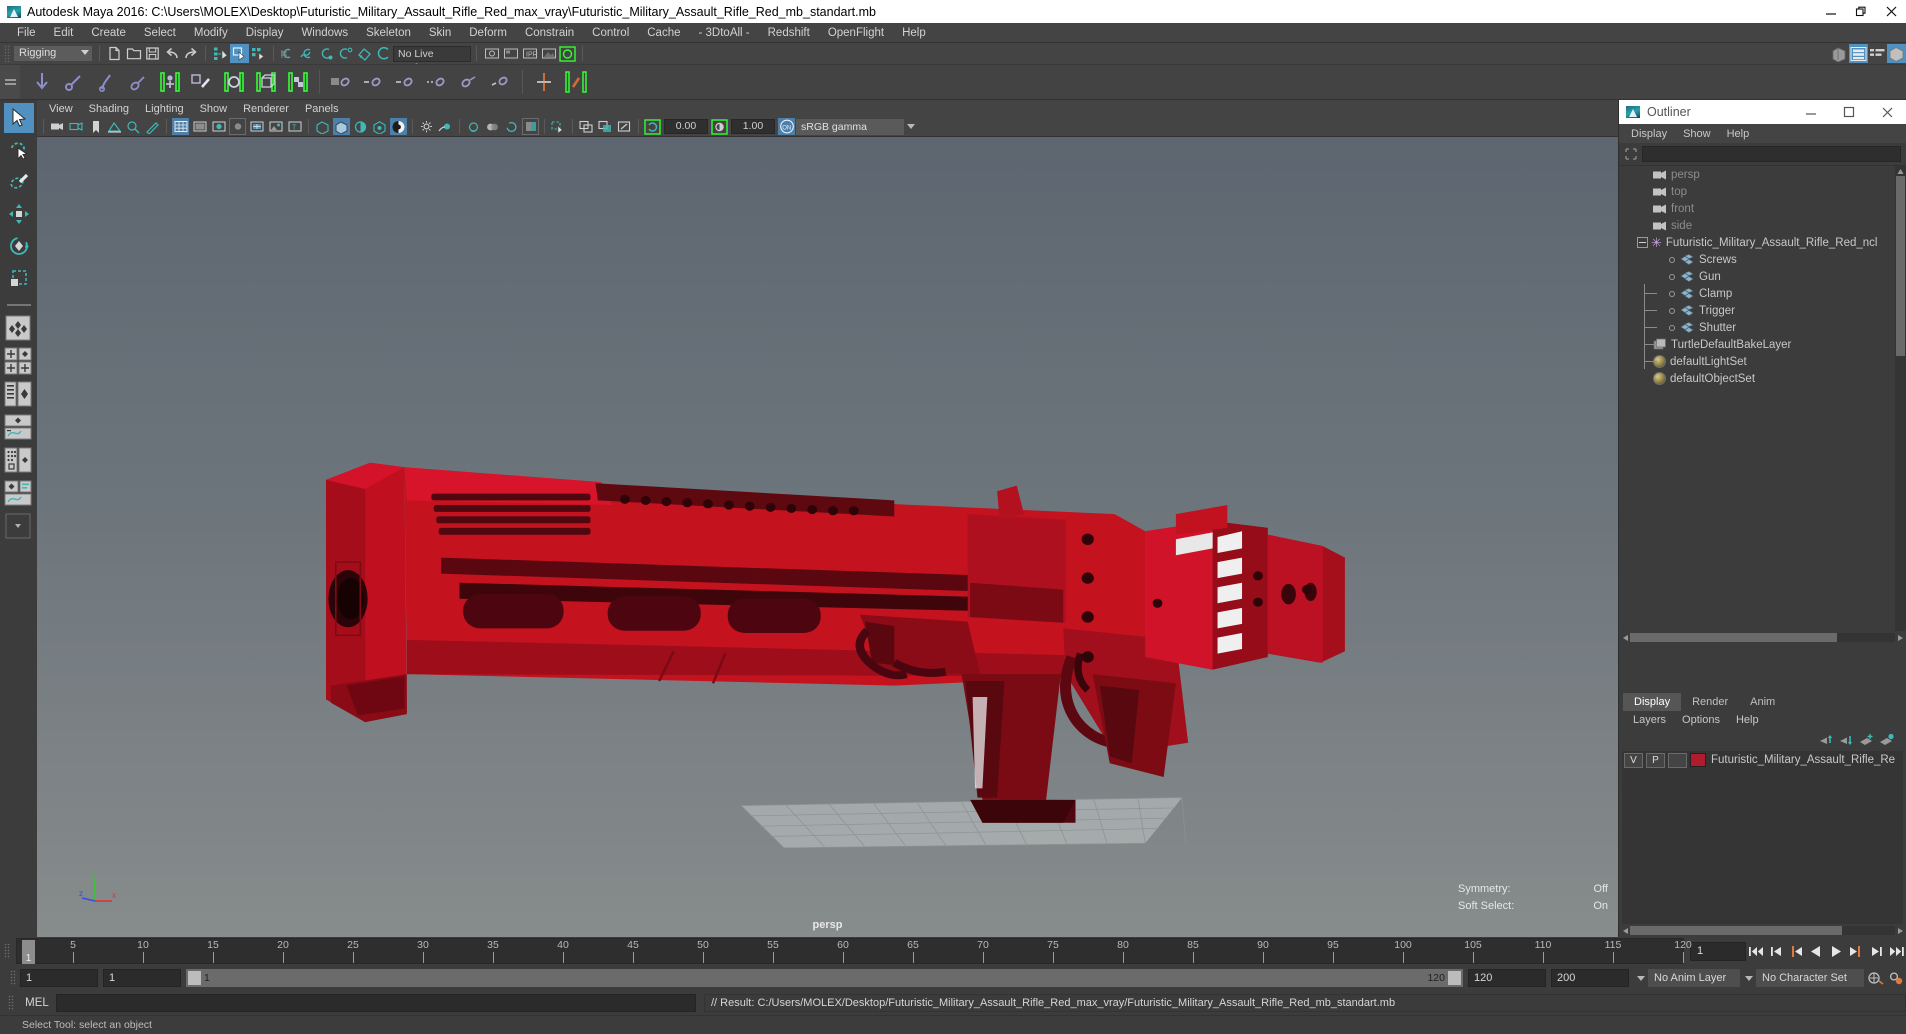 Image resolution: width=1906 pixels, height=1034 pixels. Describe the element at coordinates (473, 126) in the screenshot. I see `shadow-pass-icon` at that location.